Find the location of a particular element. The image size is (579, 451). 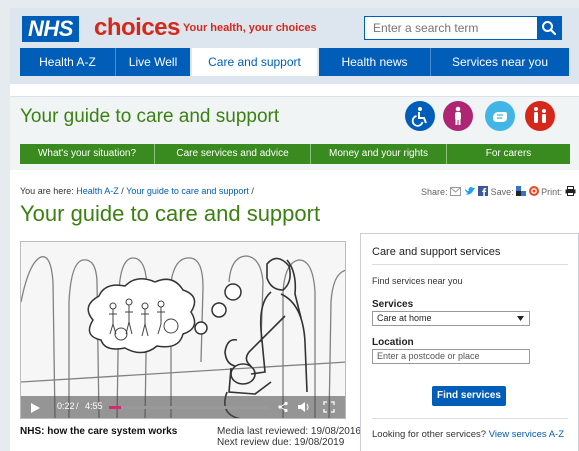

play-icon is located at coordinates (35, 408).